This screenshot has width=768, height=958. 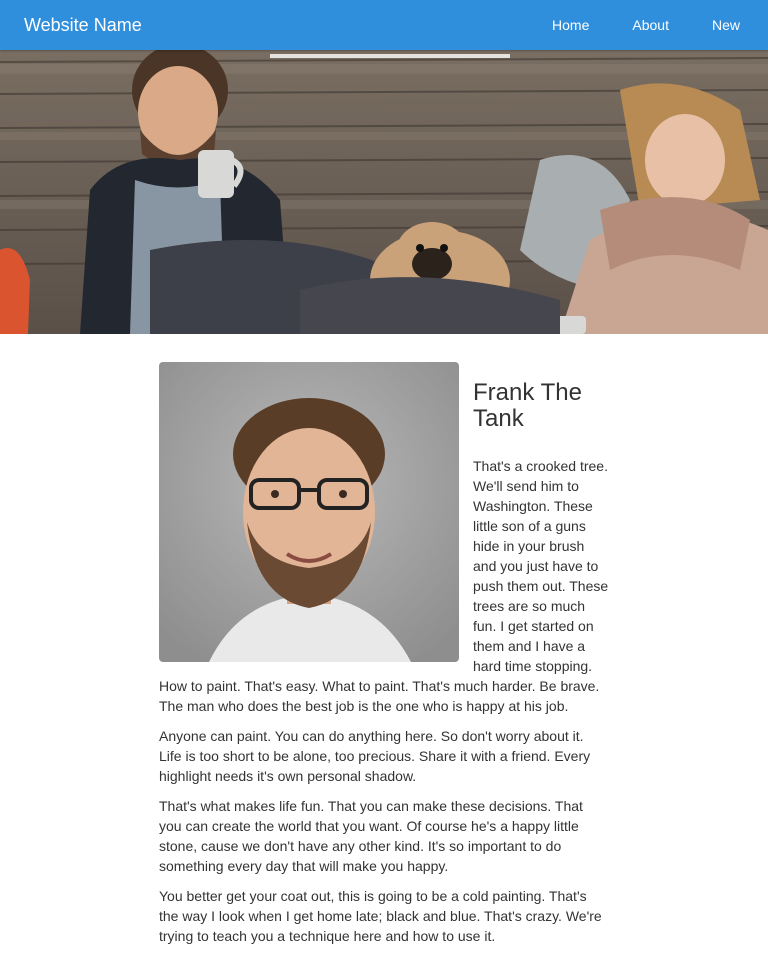 I want to click on portrait-image, so click(x=309, y=512).